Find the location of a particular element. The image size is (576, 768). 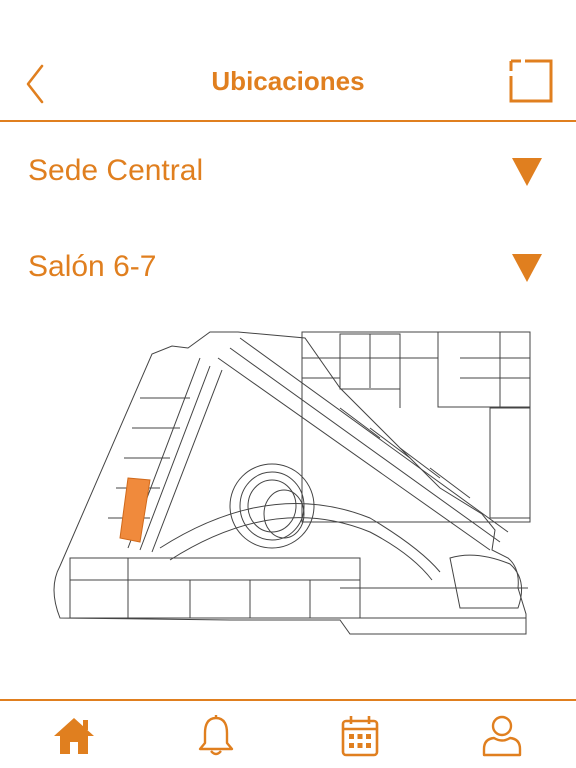

bell-icon is located at coordinates (216, 735).